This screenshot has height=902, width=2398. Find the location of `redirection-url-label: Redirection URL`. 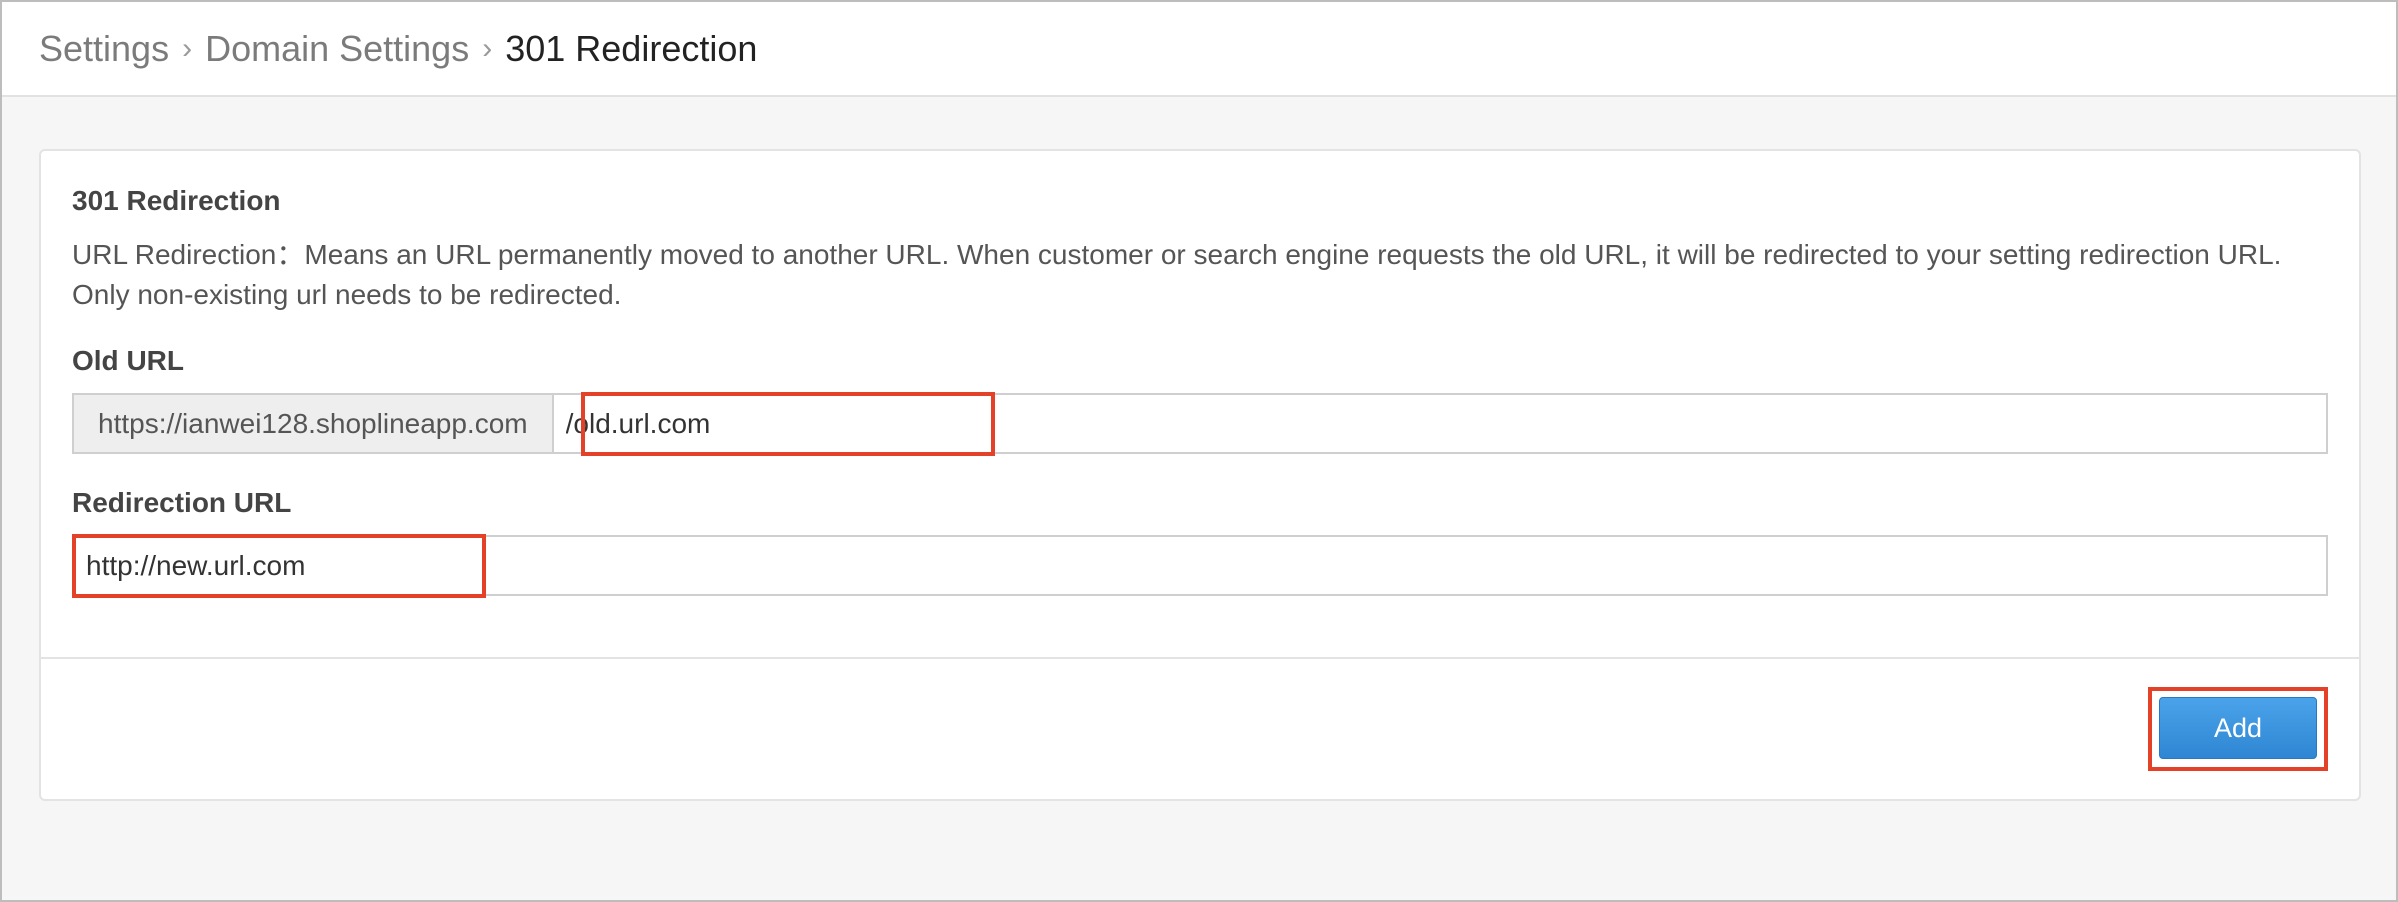

redirection-url-label: Redirection URL is located at coordinates (182, 502).